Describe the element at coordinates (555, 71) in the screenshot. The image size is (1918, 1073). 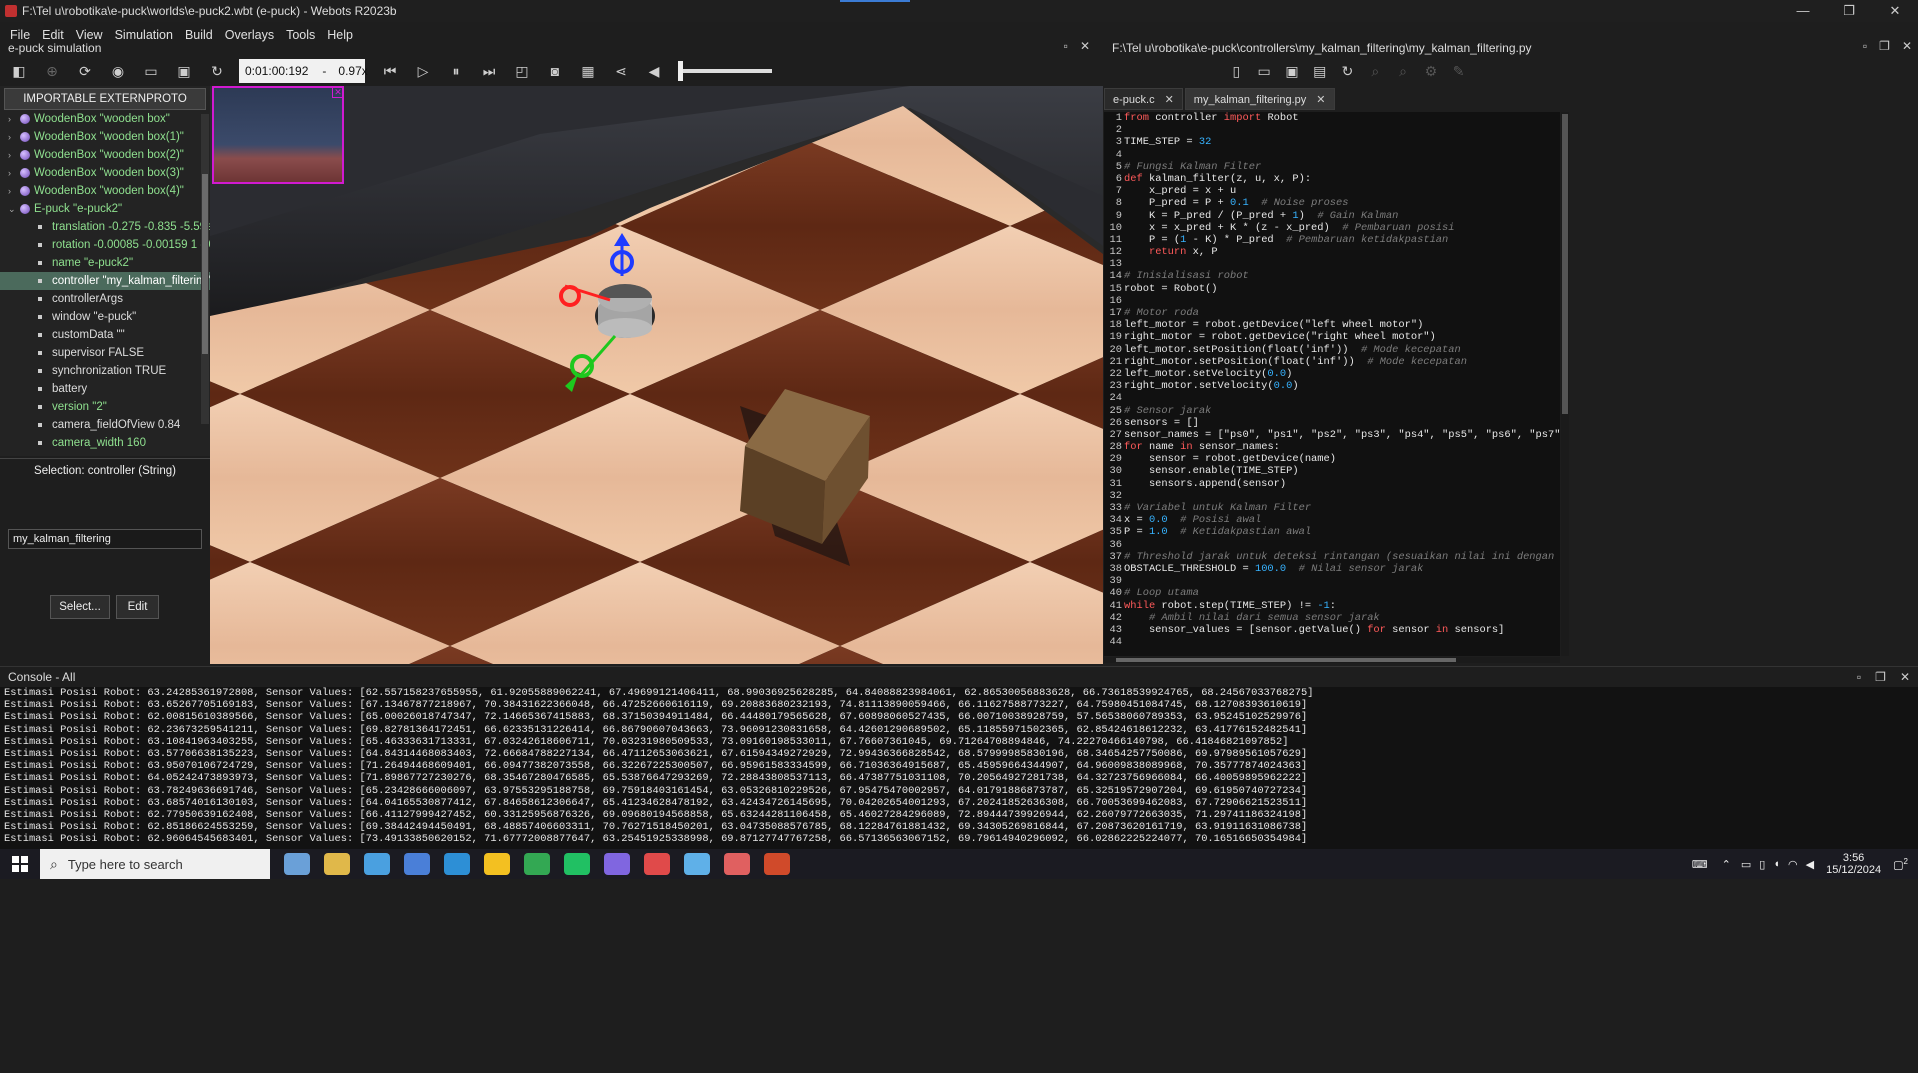
I see `screenshot-icon: ◙` at that location.